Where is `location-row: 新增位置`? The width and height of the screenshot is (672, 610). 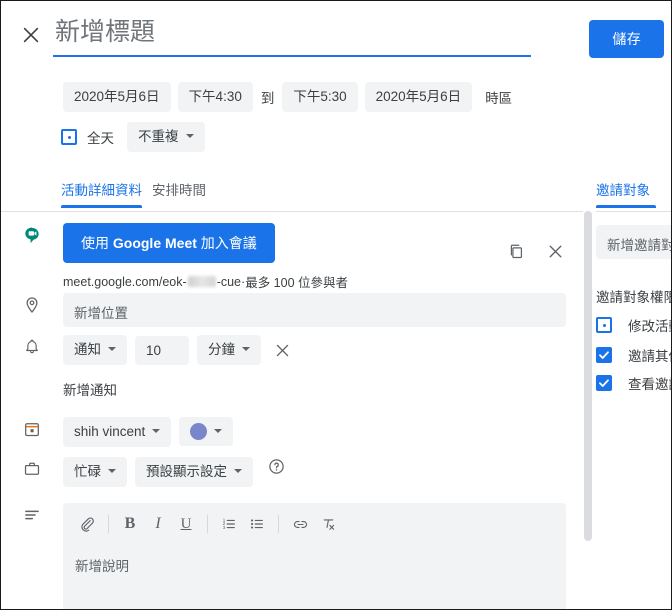
location-row: 新增位置 is located at coordinates (292, 310).